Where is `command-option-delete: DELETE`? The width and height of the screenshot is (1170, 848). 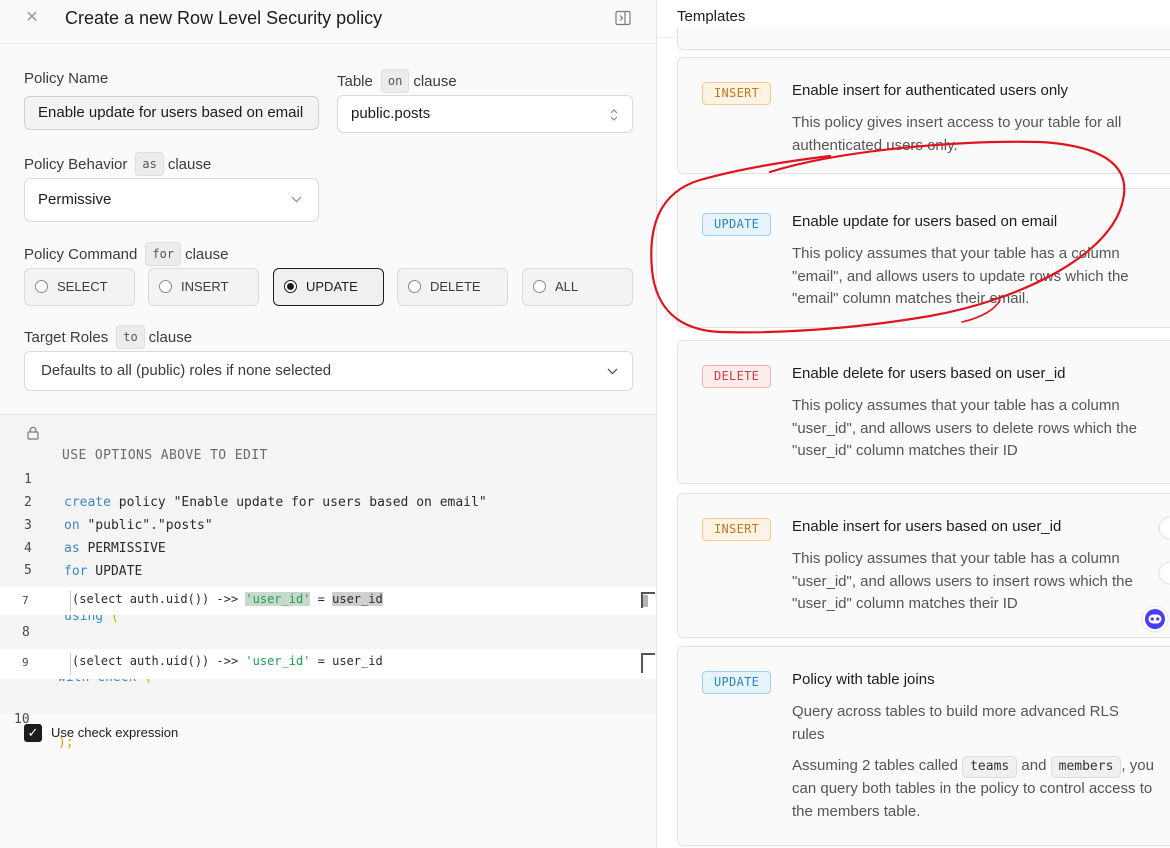
command-option-delete: DELETE is located at coordinates (452, 287).